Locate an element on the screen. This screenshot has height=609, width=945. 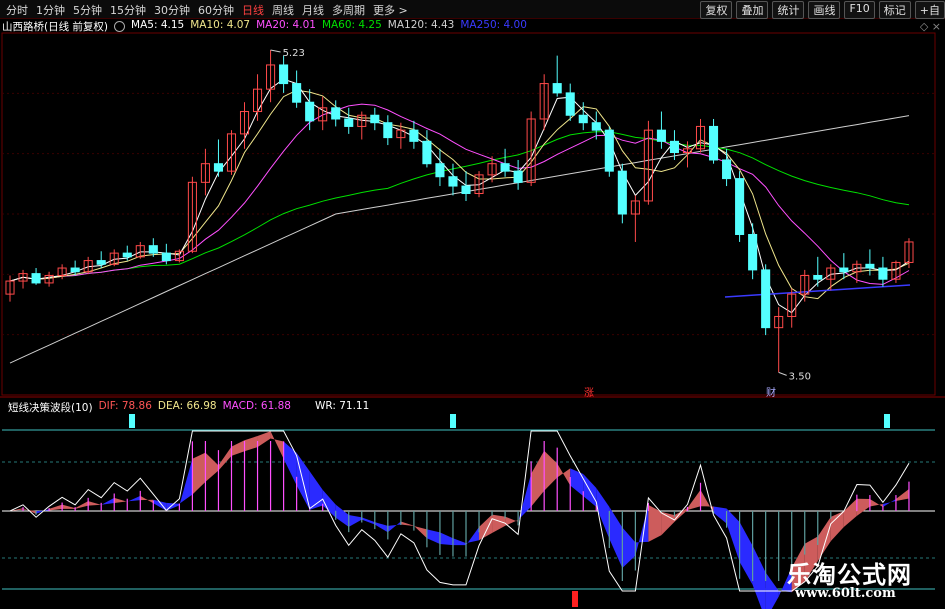
mark-cai: 财 is located at coordinates (771, 392).